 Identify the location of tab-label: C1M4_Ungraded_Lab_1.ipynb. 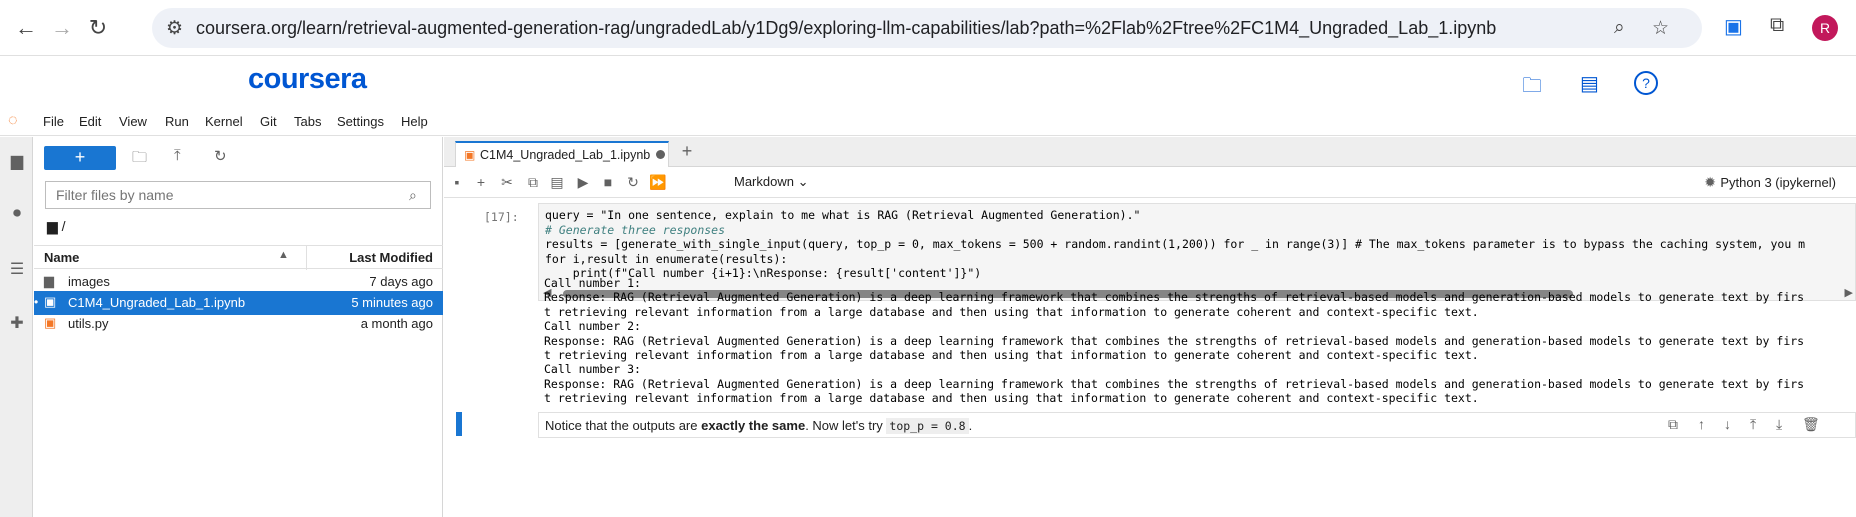
(565, 155).